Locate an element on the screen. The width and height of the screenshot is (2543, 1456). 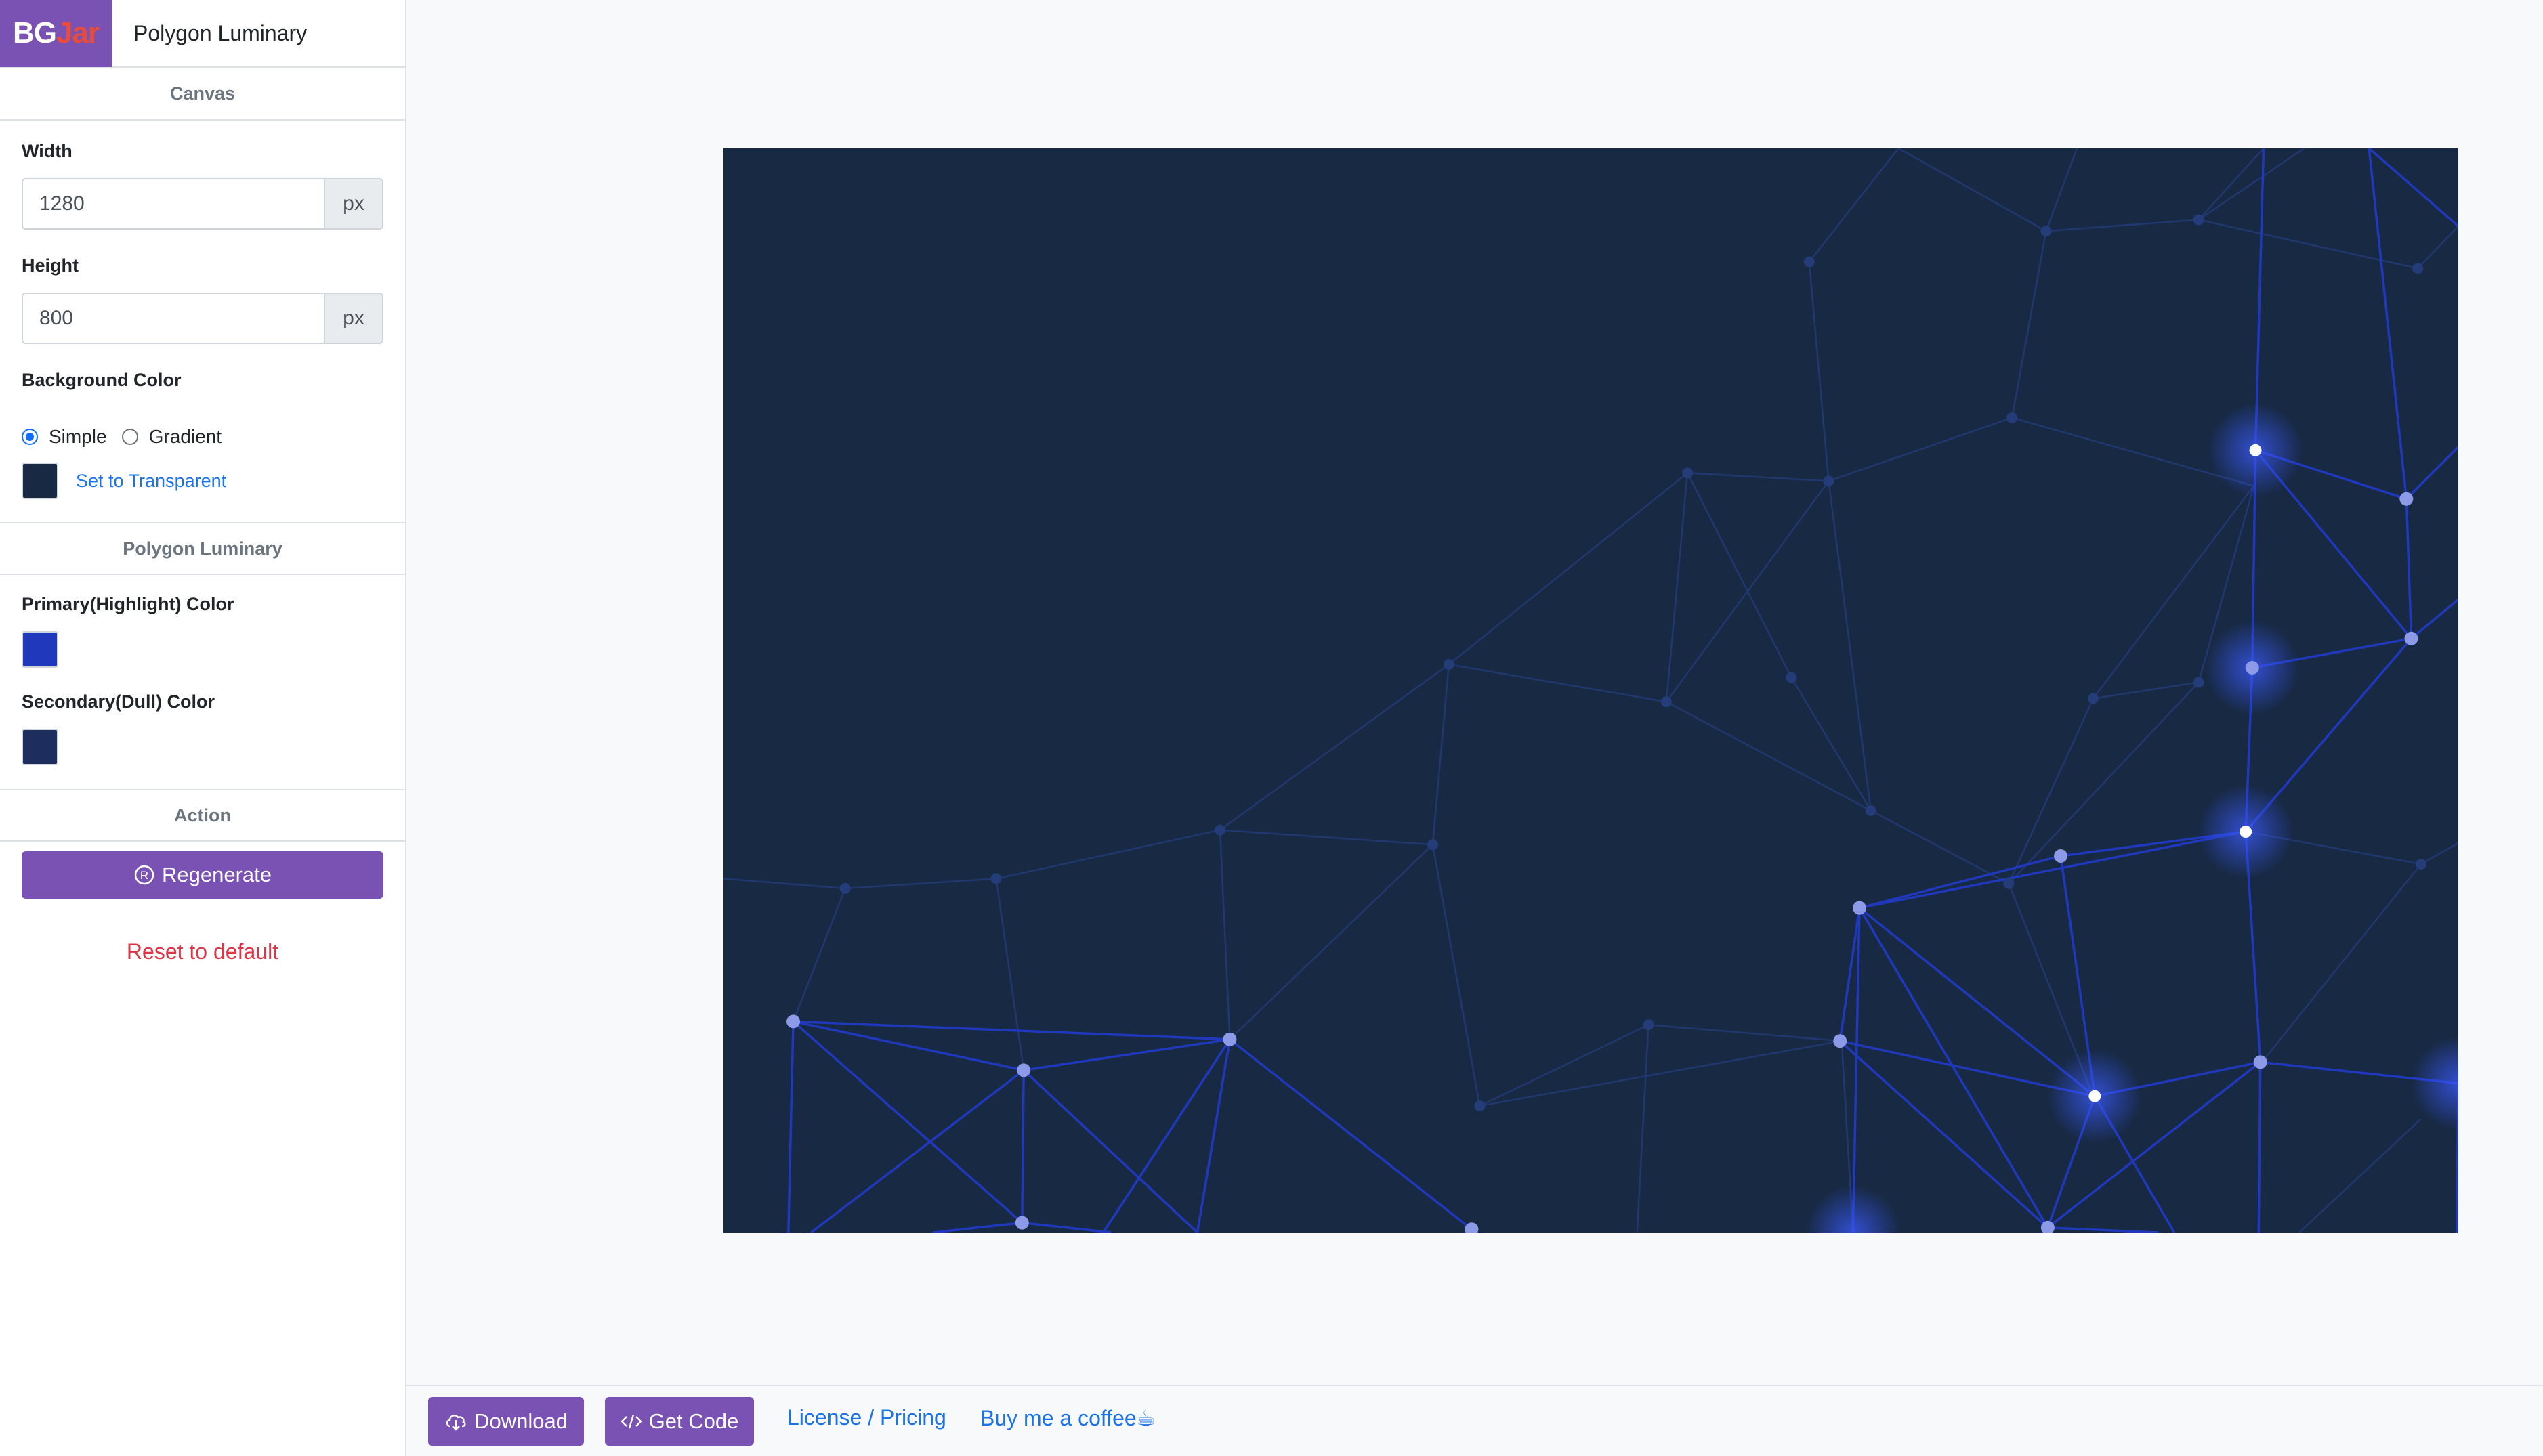
background-color-label: Background Color is located at coordinates (102, 380).